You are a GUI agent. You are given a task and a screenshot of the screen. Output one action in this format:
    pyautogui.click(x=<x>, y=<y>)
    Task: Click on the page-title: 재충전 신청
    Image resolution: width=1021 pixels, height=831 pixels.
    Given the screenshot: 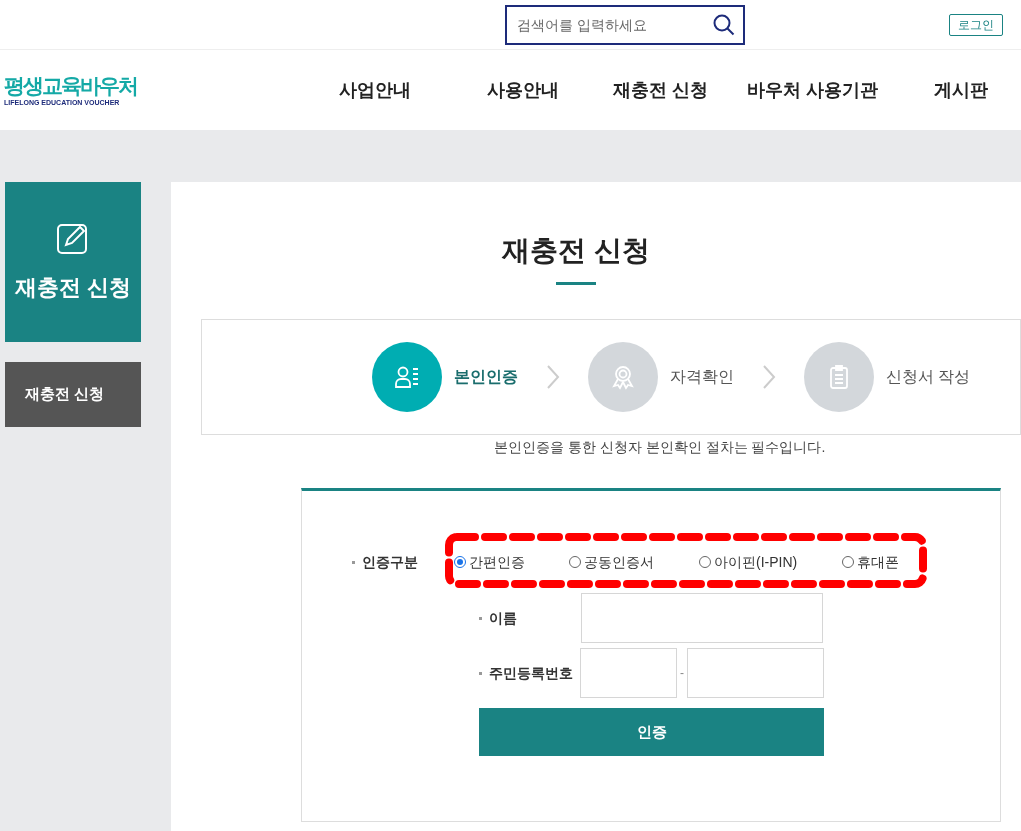 What is the action you would take?
    pyautogui.click(x=576, y=251)
    